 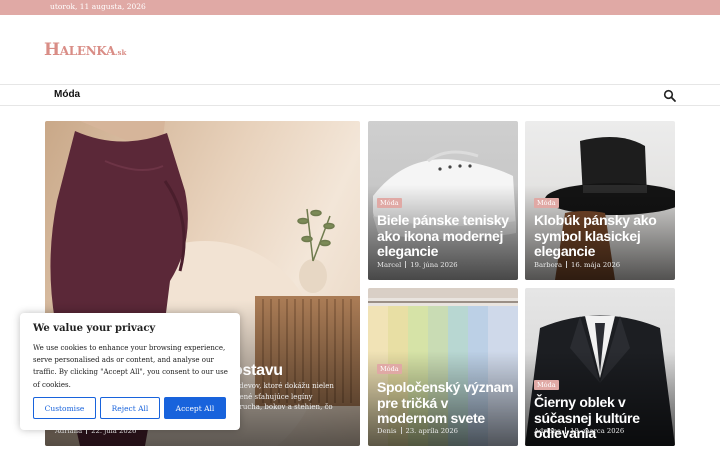 What do you see at coordinates (387, 431) in the screenshot?
I see `author-name: Denis` at bounding box center [387, 431].